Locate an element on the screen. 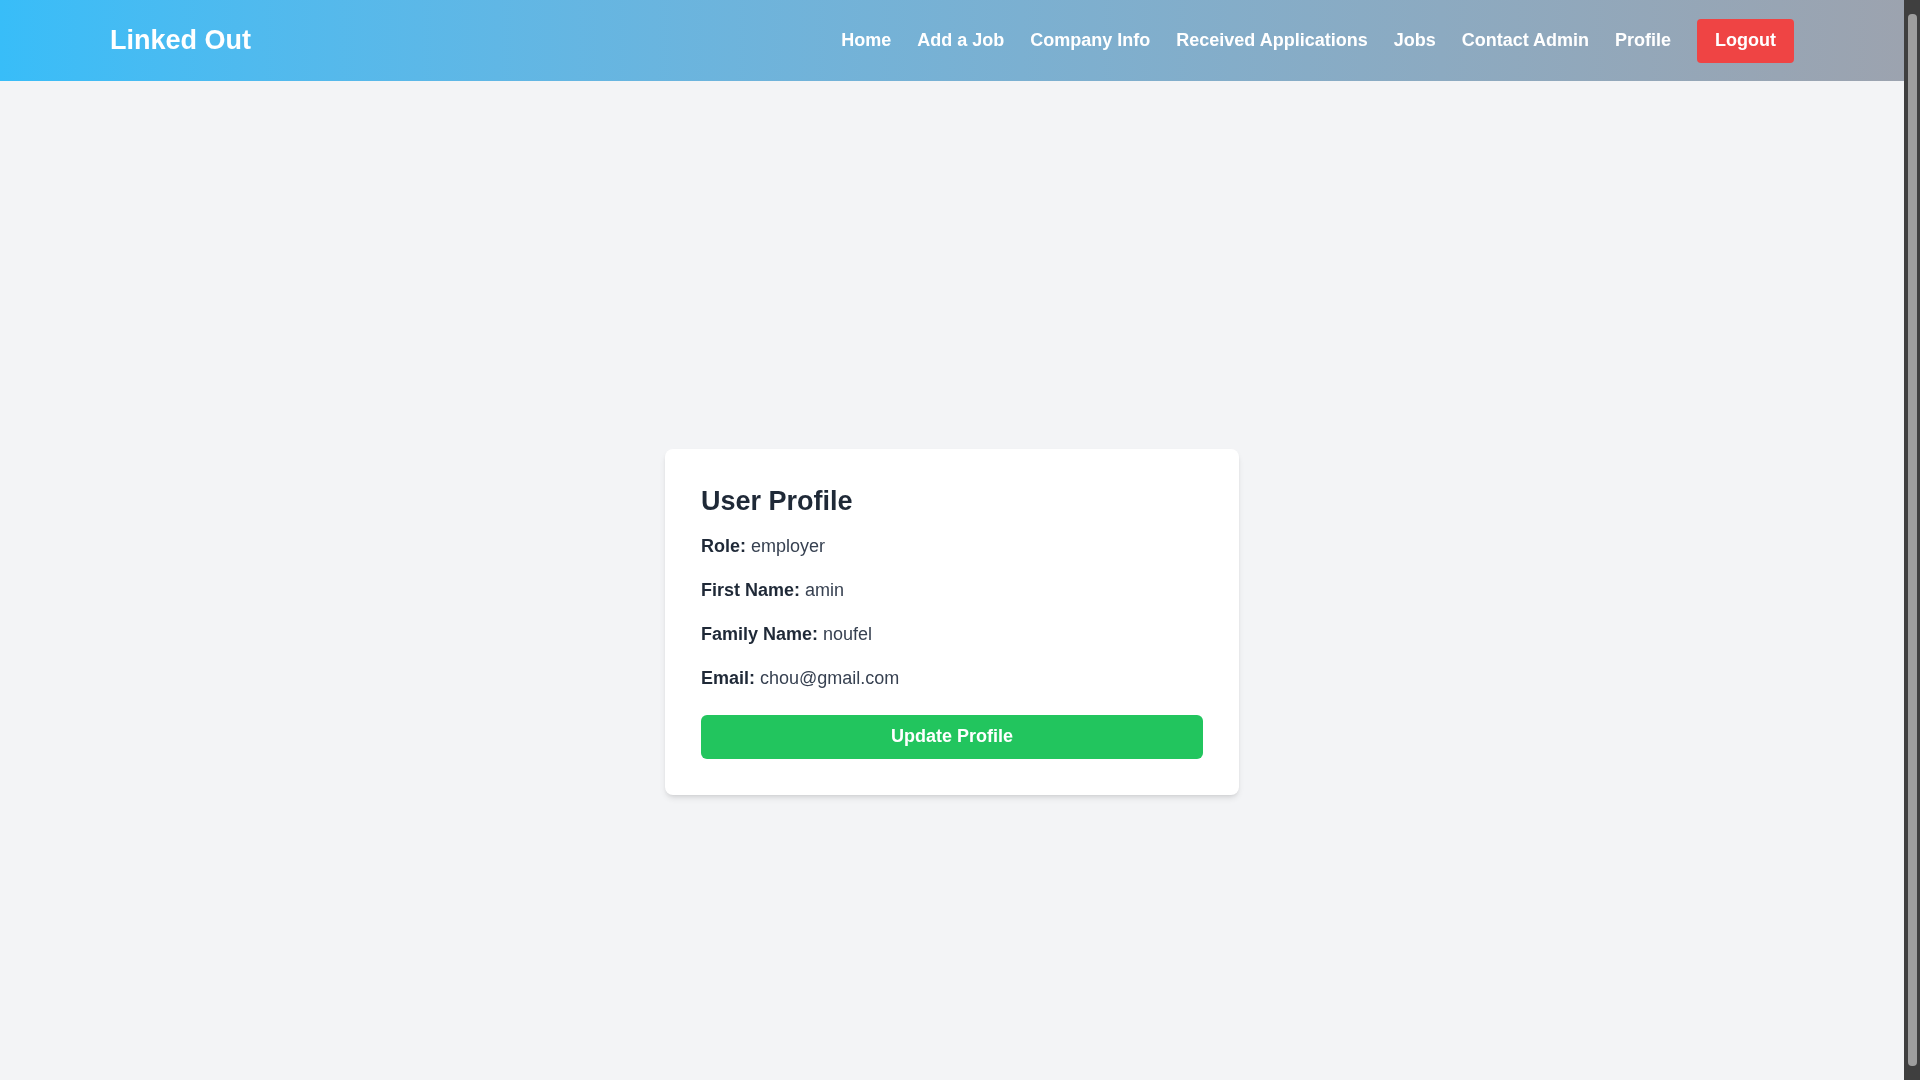 Image resolution: width=1920 pixels, height=1080 pixels. update-profile-button: Update Profile is located at coordinates (952, 736).